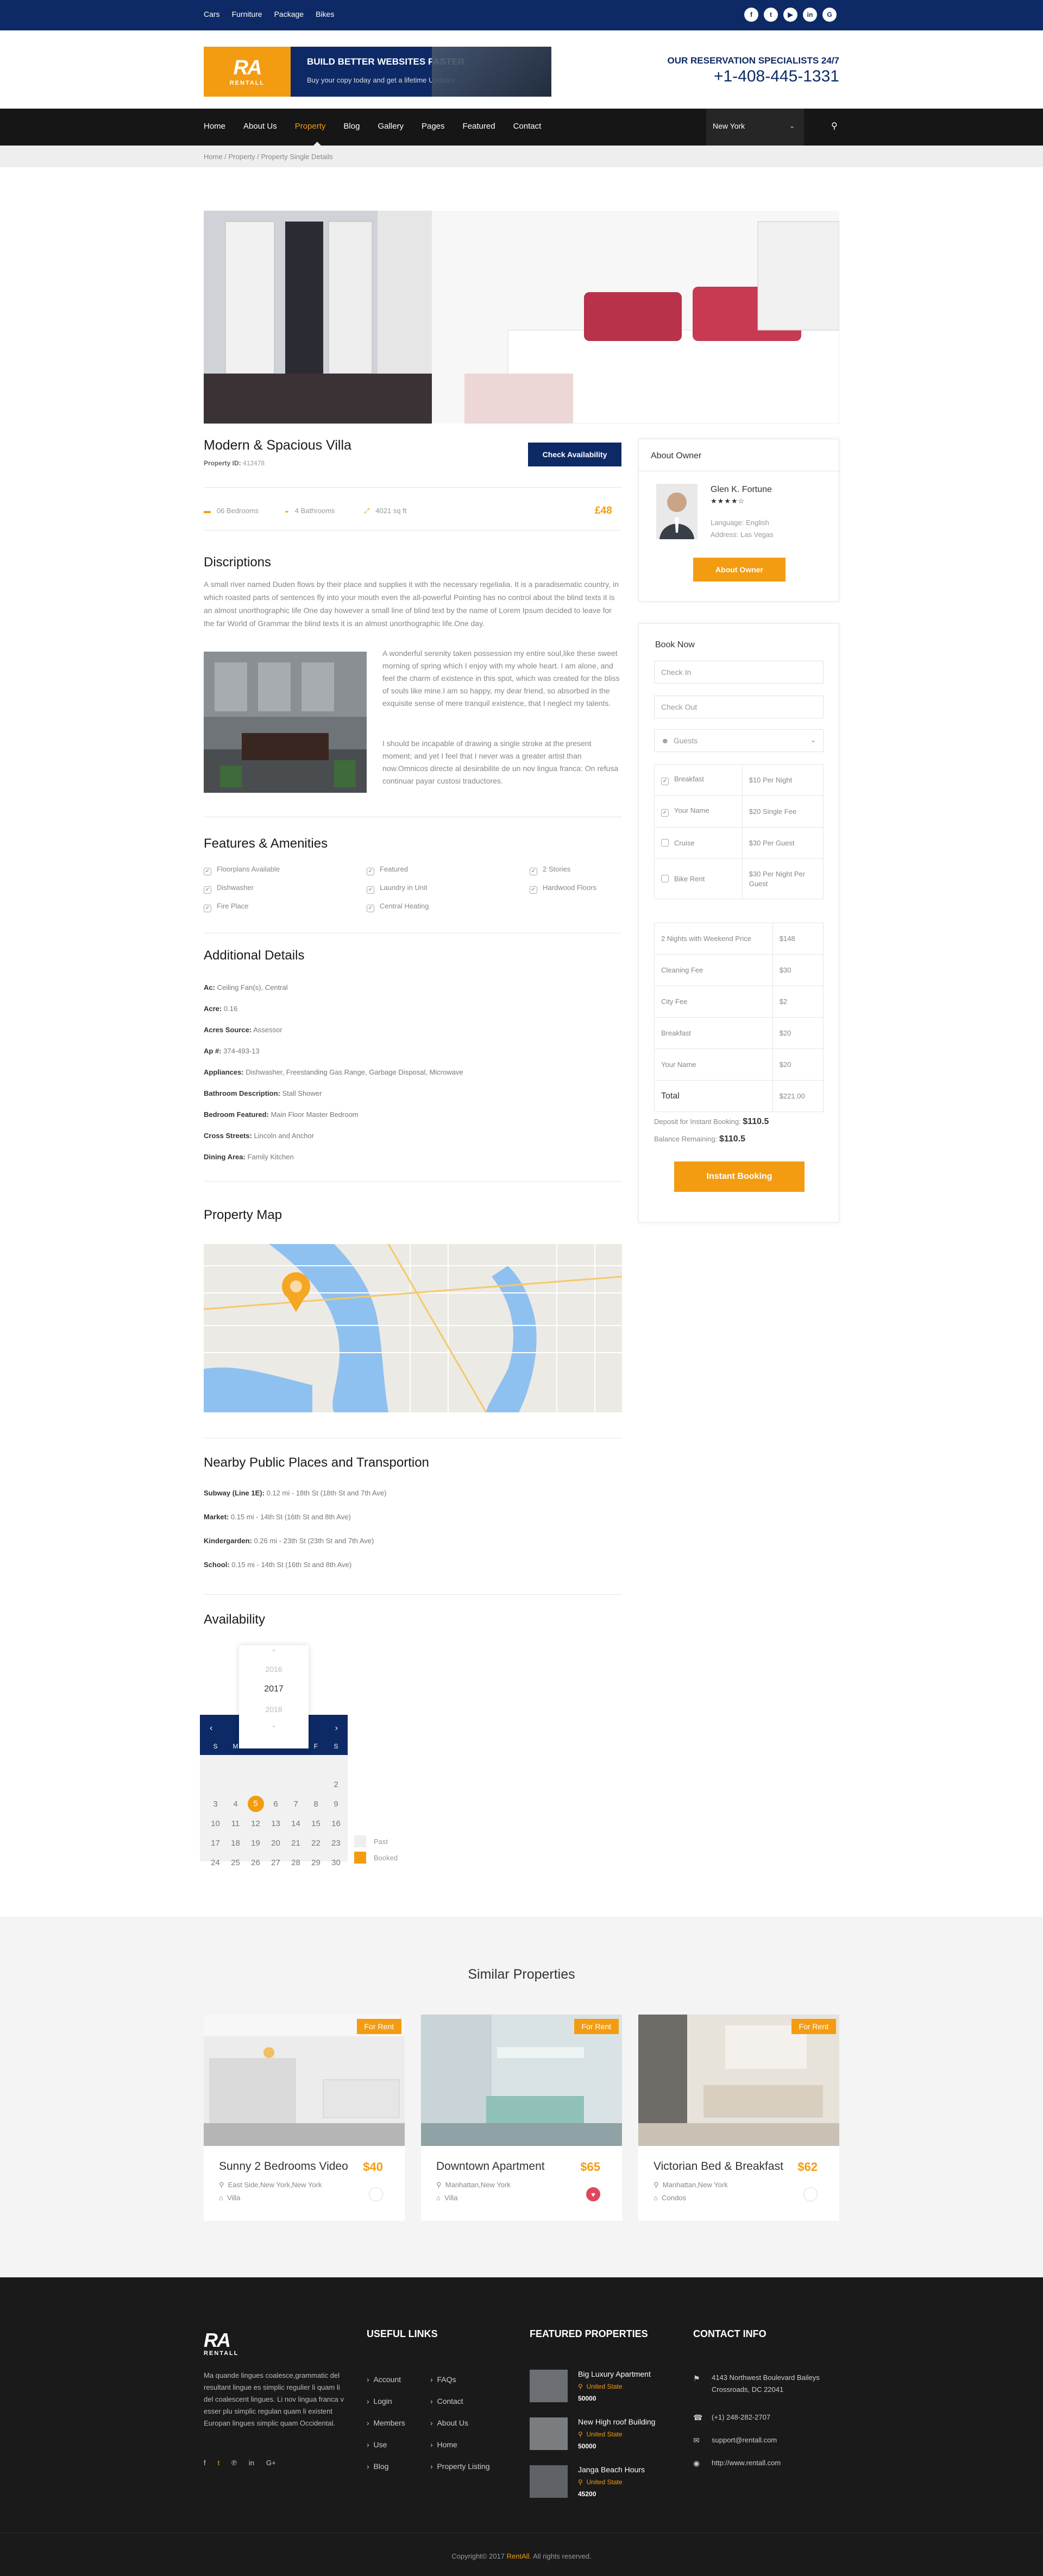 This screenshot has width=1043, height=2576. Describe the element at coordinates (274, 1725) in the screenshot. I see `chevron-down-icon: ⌄` at that location.